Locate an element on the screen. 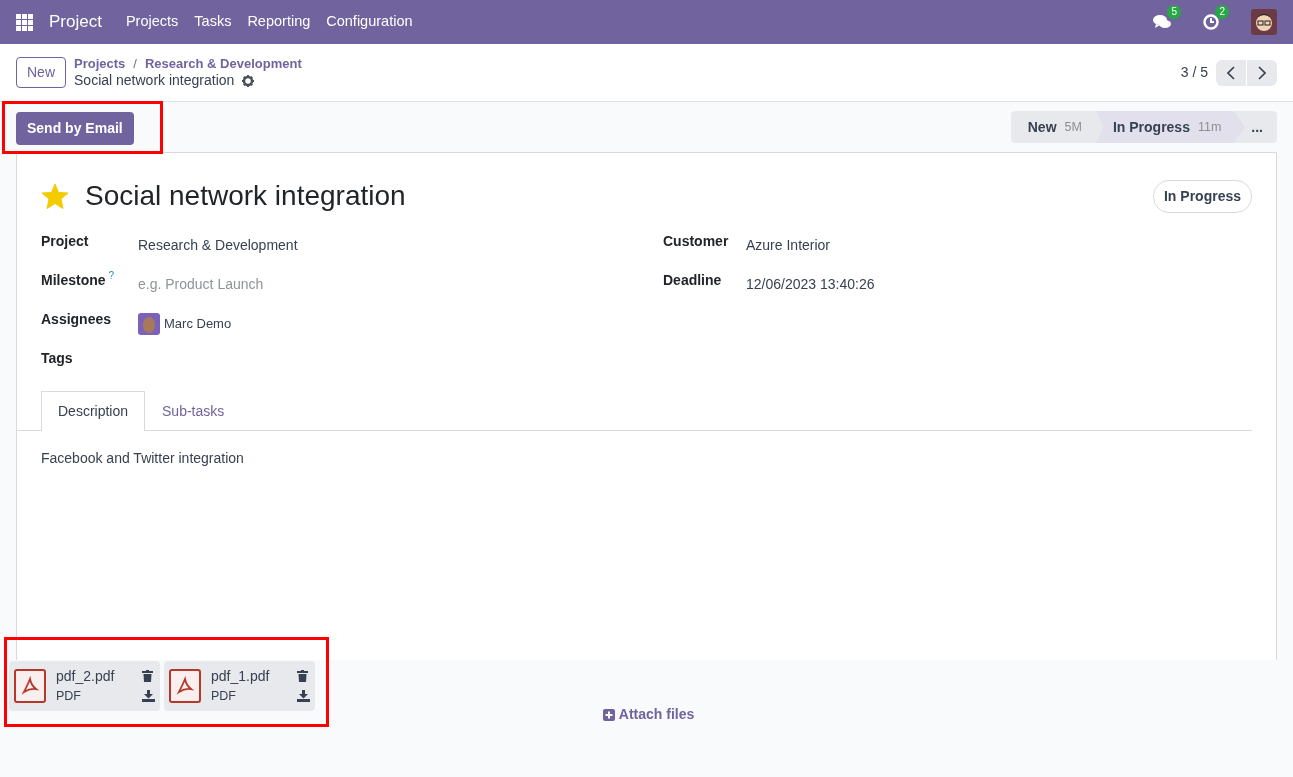  app-name: Project is located at coordinates (75, 22).